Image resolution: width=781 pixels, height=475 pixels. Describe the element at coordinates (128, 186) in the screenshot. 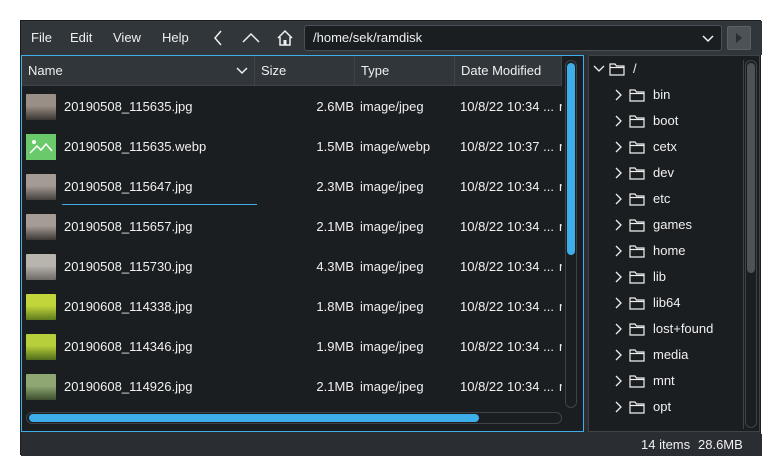

I see `file-name: 20190508_115647.jpg` at that location.